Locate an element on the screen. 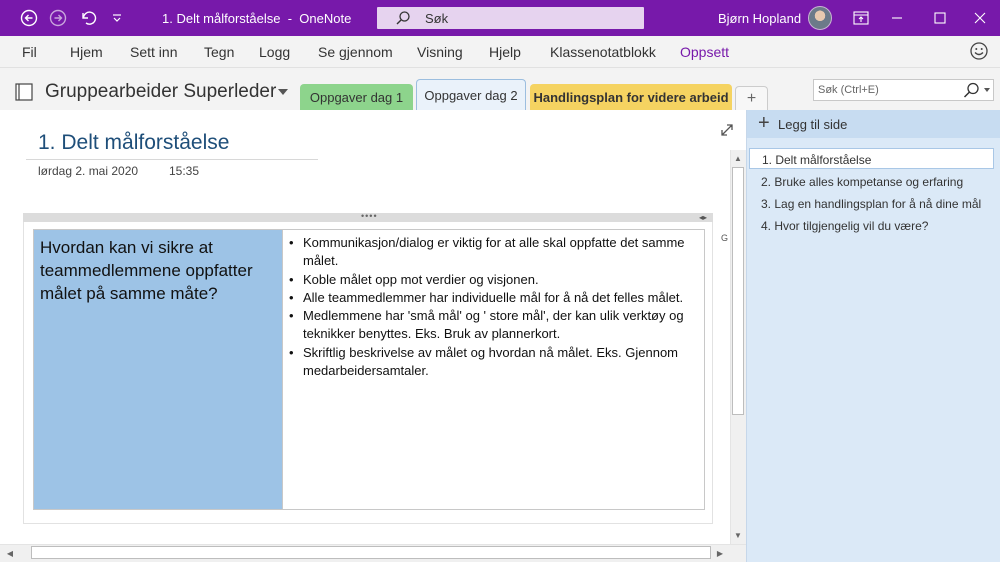 This screenshot has width=1000, height=562. notebook-dropdown-icon is located at coordinates (283, 92).